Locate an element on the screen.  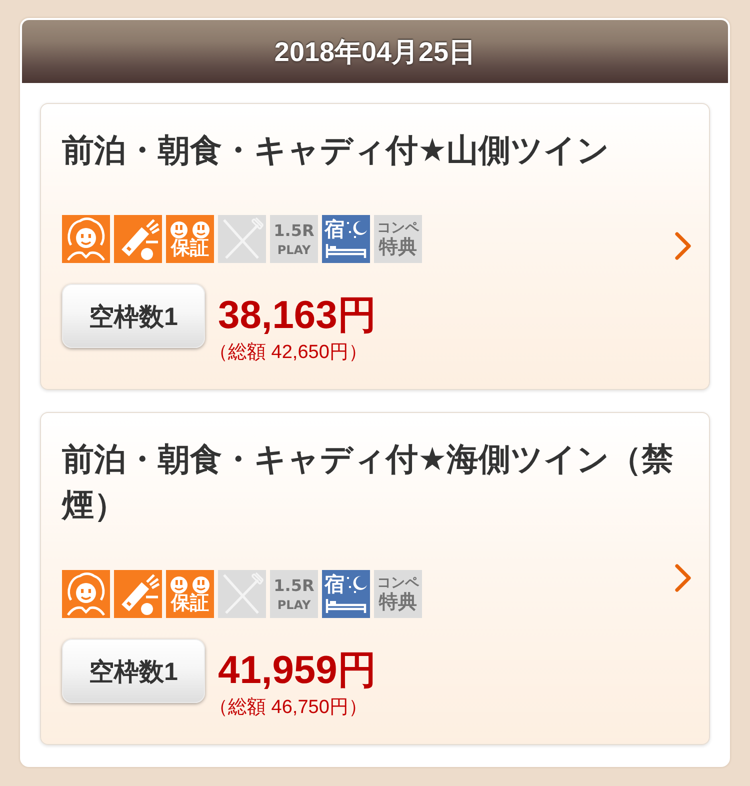
date-header: 2018年04月25日 is located at coordinates (375, 51).